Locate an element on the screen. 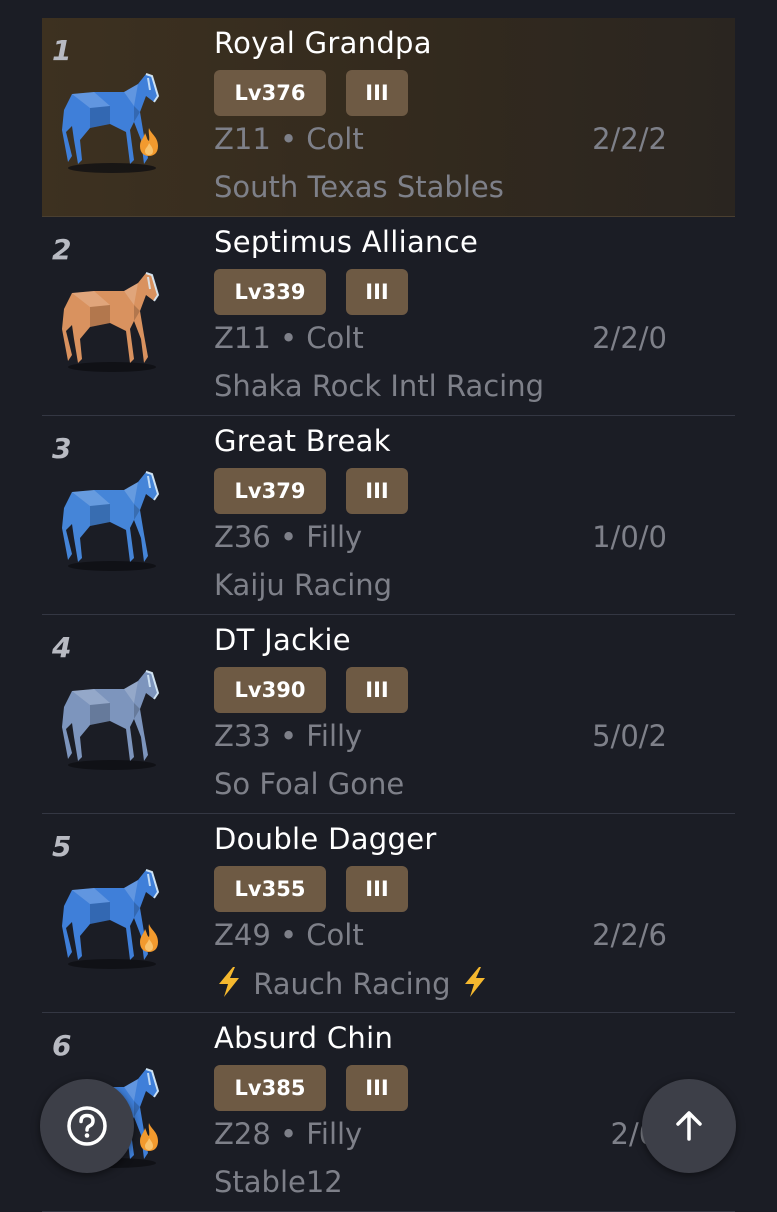 Image resolution: width=777 pixels, height=1212 pixels. stable-name: So Foal Gone is located at coordinates (309, 784).